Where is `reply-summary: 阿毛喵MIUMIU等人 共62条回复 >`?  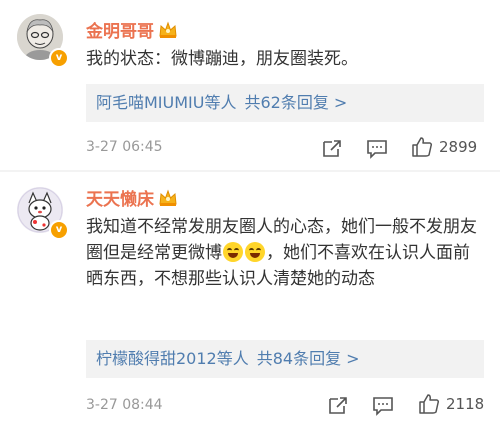
reply-summary: 阿毛喵MIUMIU等人 共62条回复 > is located at coordinates (285, 103).